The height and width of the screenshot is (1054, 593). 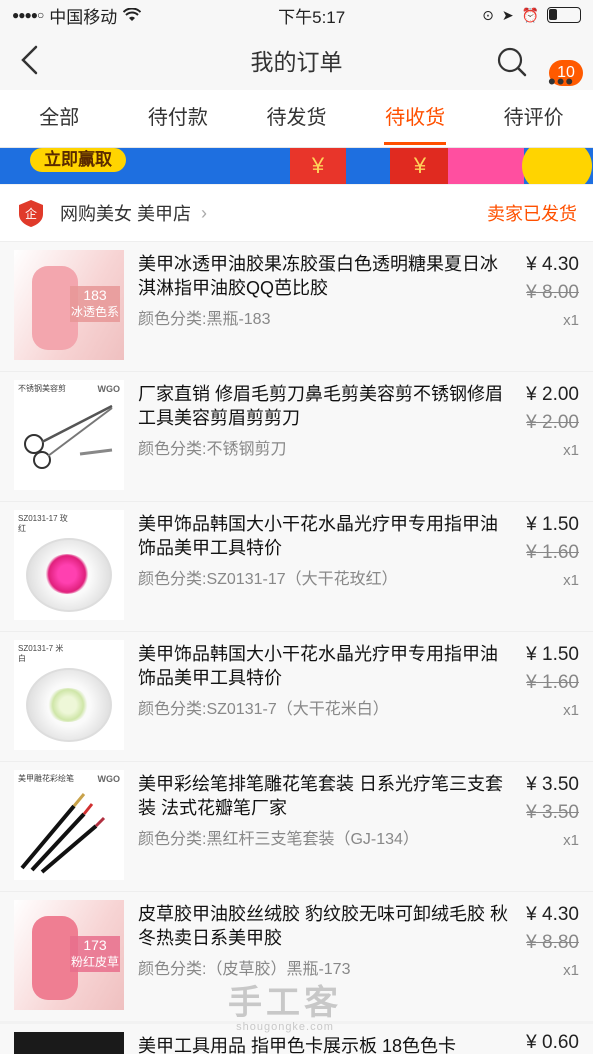 I want to click on original-price: ¥ 2.00, so click(x=552, y=422).